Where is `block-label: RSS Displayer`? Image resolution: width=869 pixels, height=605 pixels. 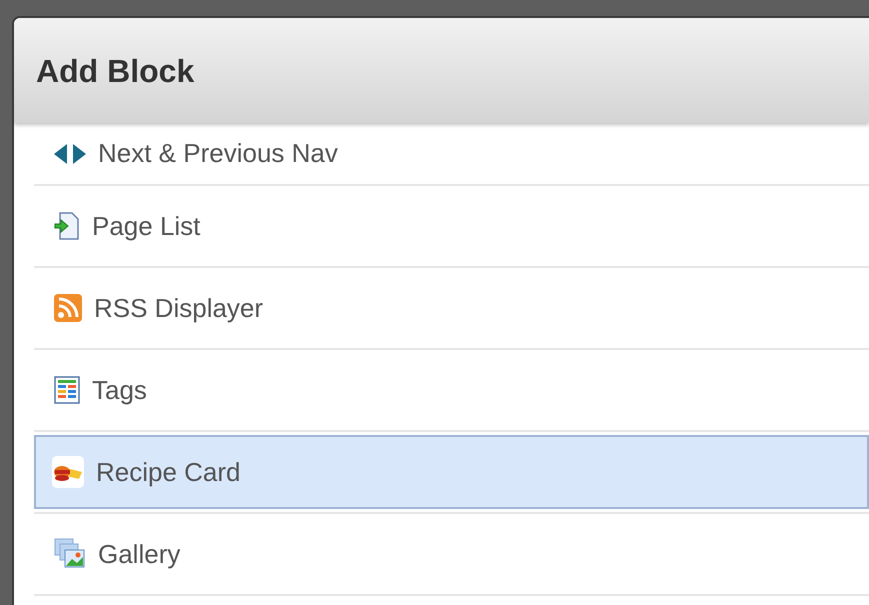
block-label: RSS Displayer is located at coordinates (179, 308).